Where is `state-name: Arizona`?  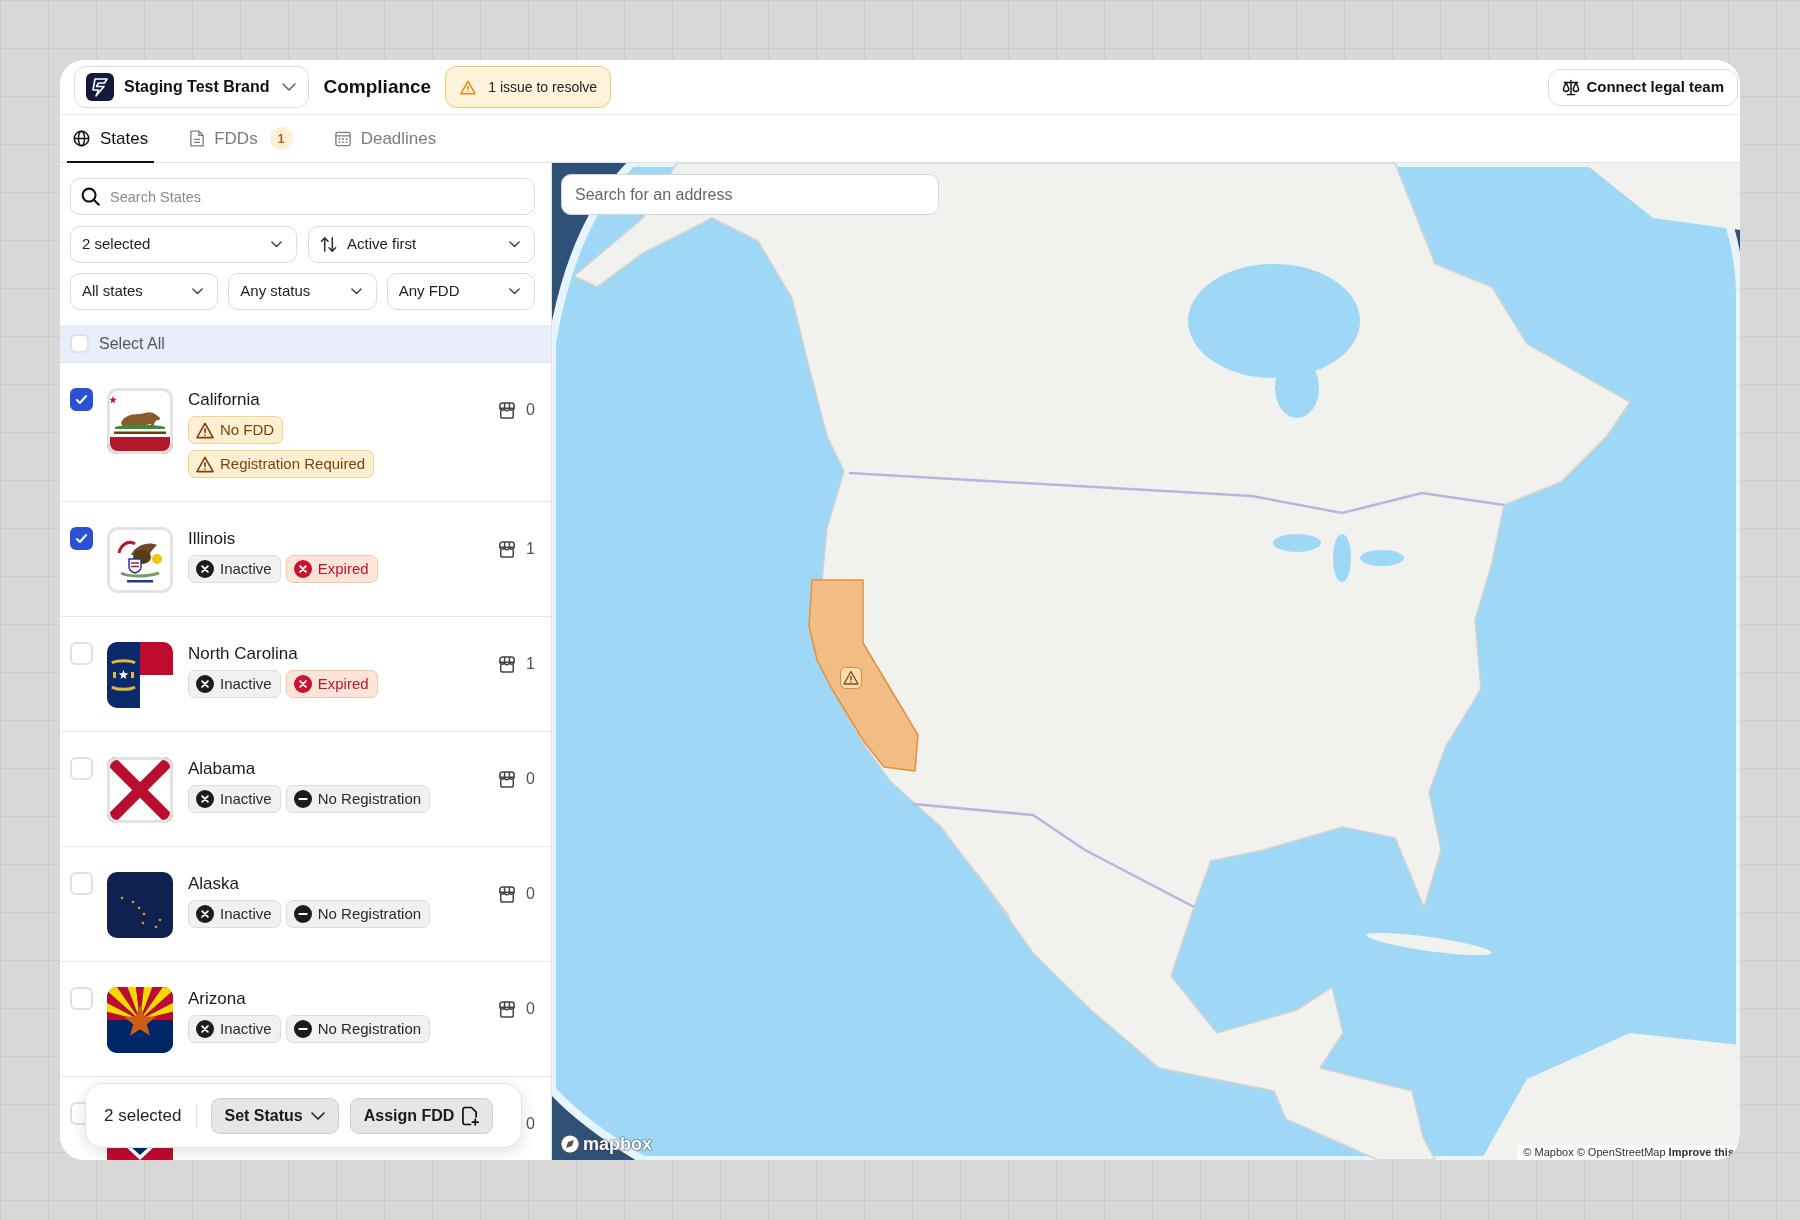
state-name: Arizona is located at coordinates (217, 999).